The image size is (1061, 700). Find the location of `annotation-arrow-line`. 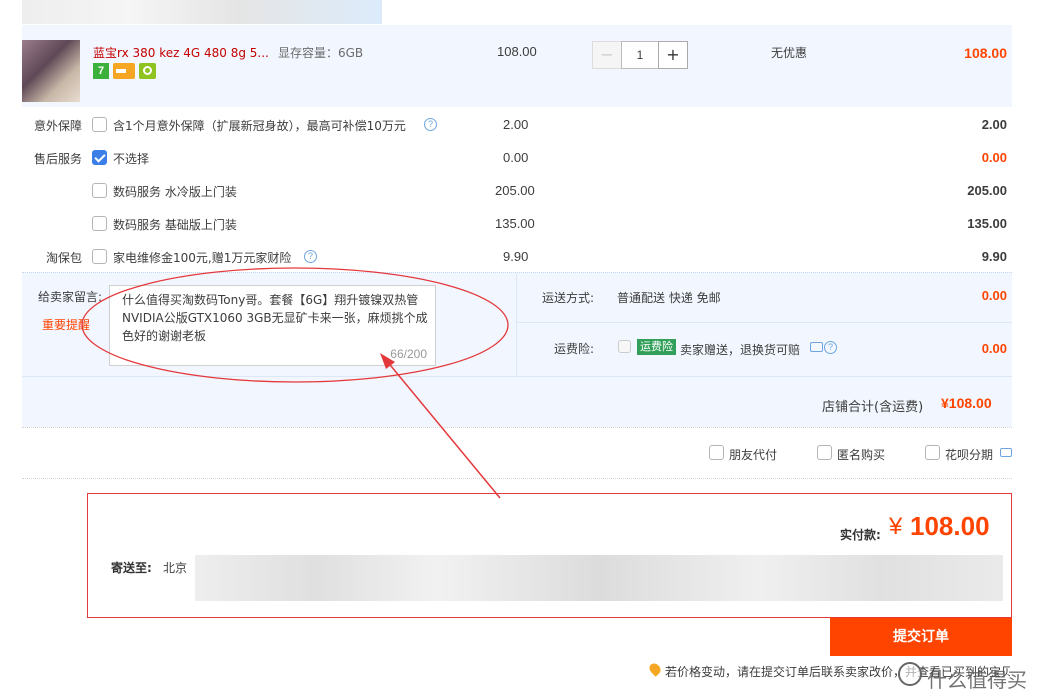

annotation-arrow-line is located at coordinates (443, 429).